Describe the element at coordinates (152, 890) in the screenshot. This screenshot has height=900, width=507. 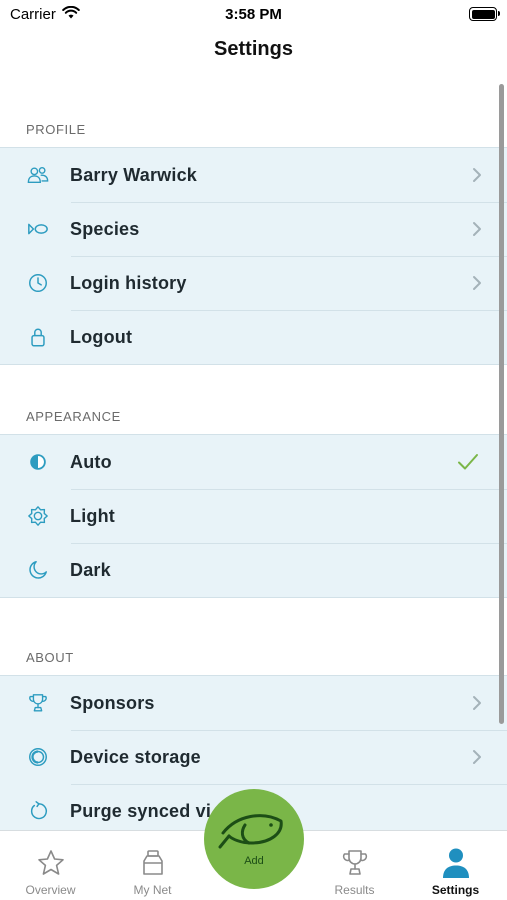
I see `tab-my-net-label: My Net` at that location.